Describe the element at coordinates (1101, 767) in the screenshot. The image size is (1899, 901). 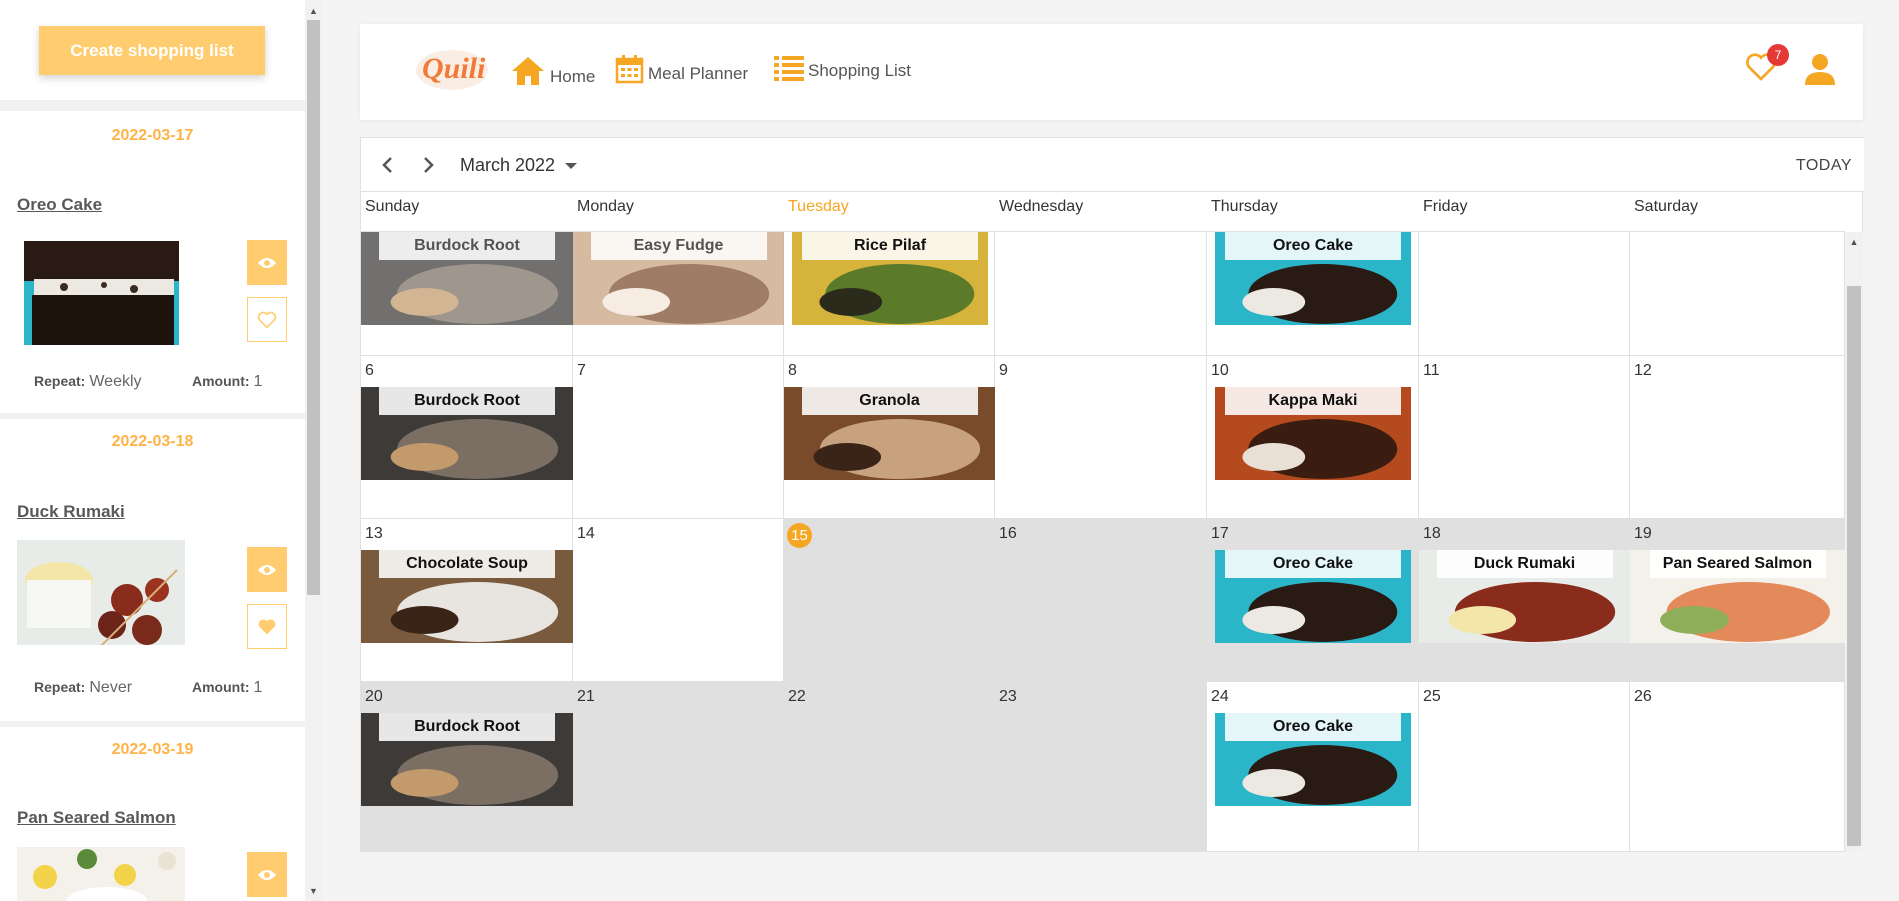
I see `calendar-day-cell: 23` at that location.